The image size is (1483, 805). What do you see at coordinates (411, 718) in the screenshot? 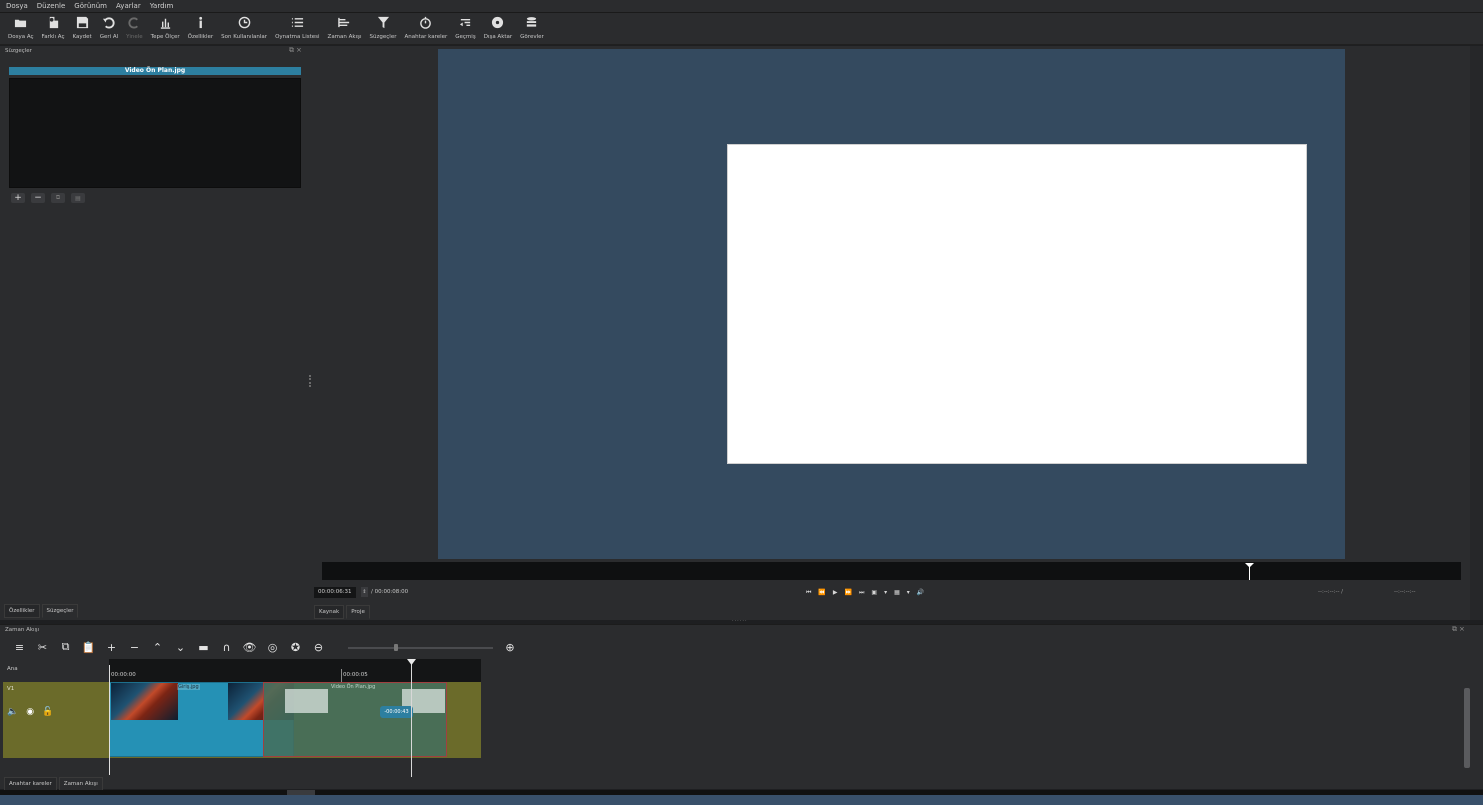
I see `timeline-playhead` at bounding box center [411, 718].